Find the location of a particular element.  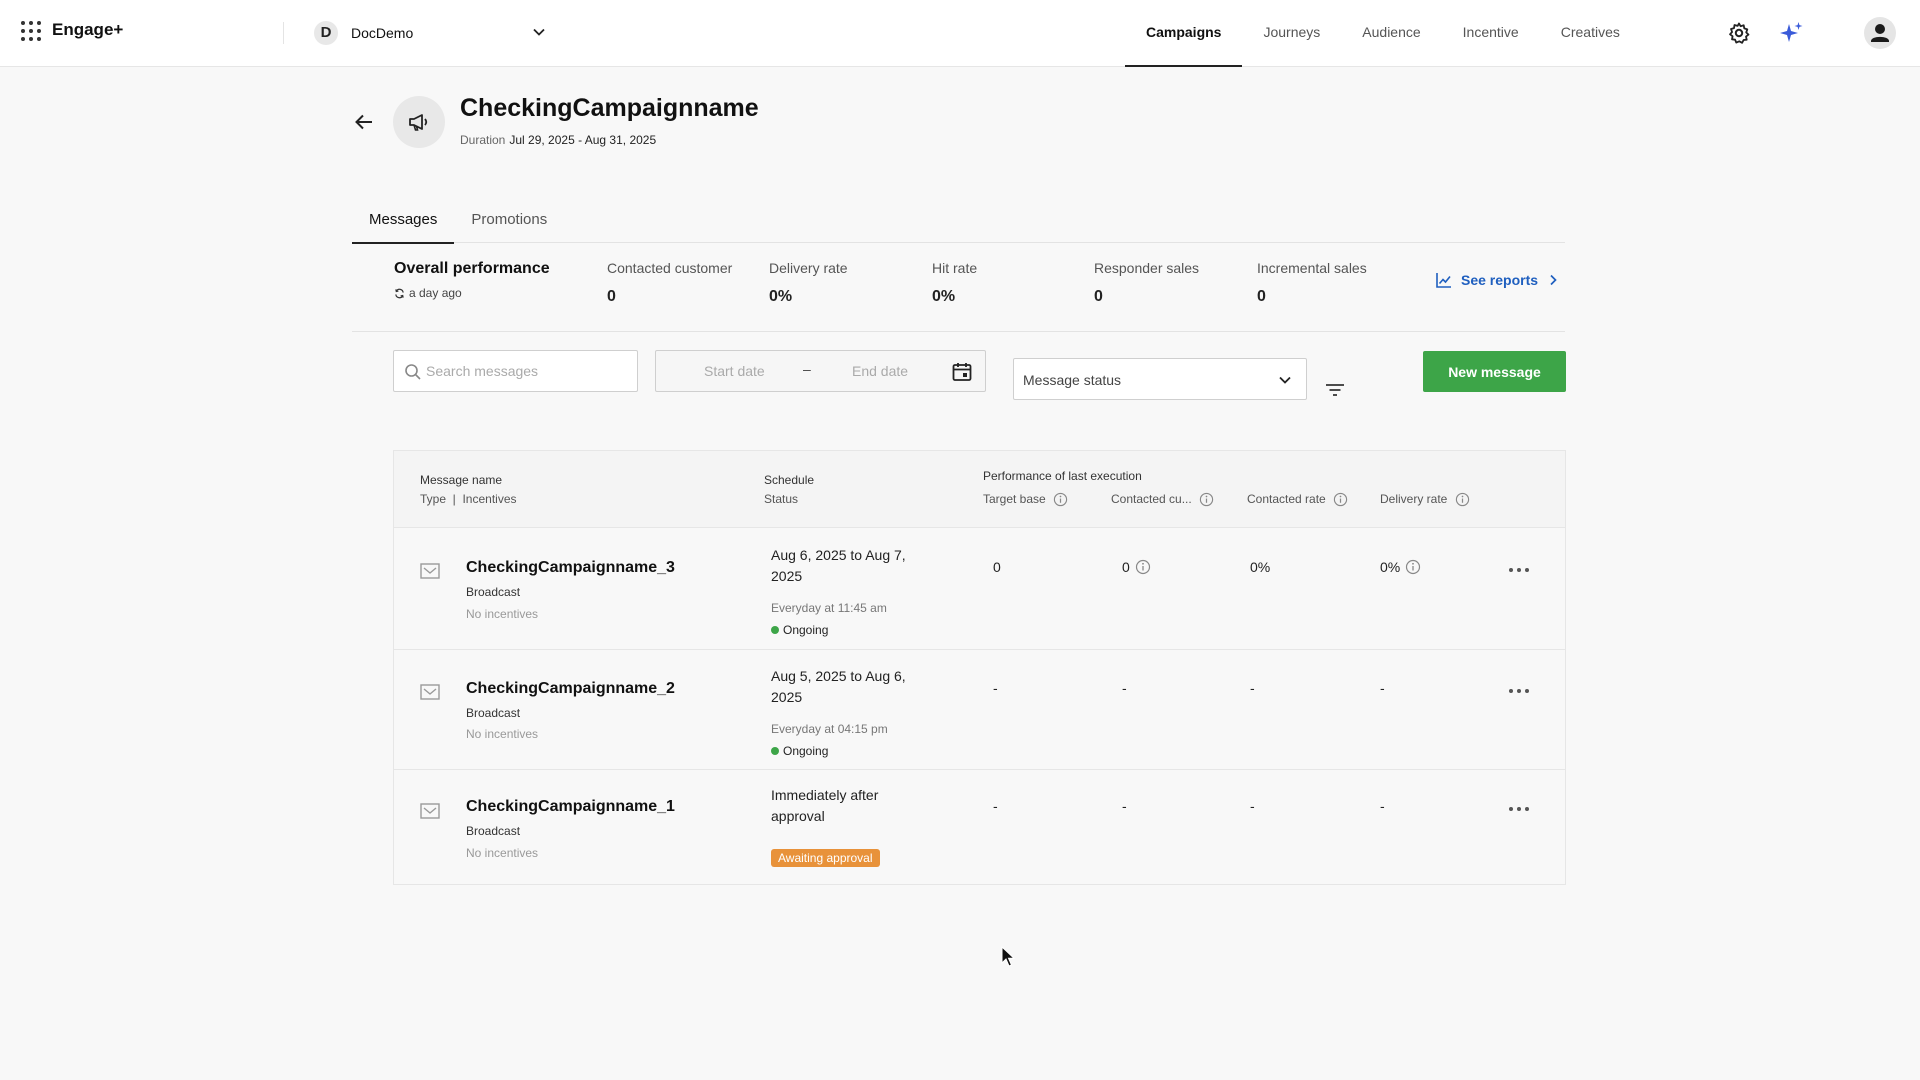

tab-promotions: Promotions is located at coordinates (509, 224).